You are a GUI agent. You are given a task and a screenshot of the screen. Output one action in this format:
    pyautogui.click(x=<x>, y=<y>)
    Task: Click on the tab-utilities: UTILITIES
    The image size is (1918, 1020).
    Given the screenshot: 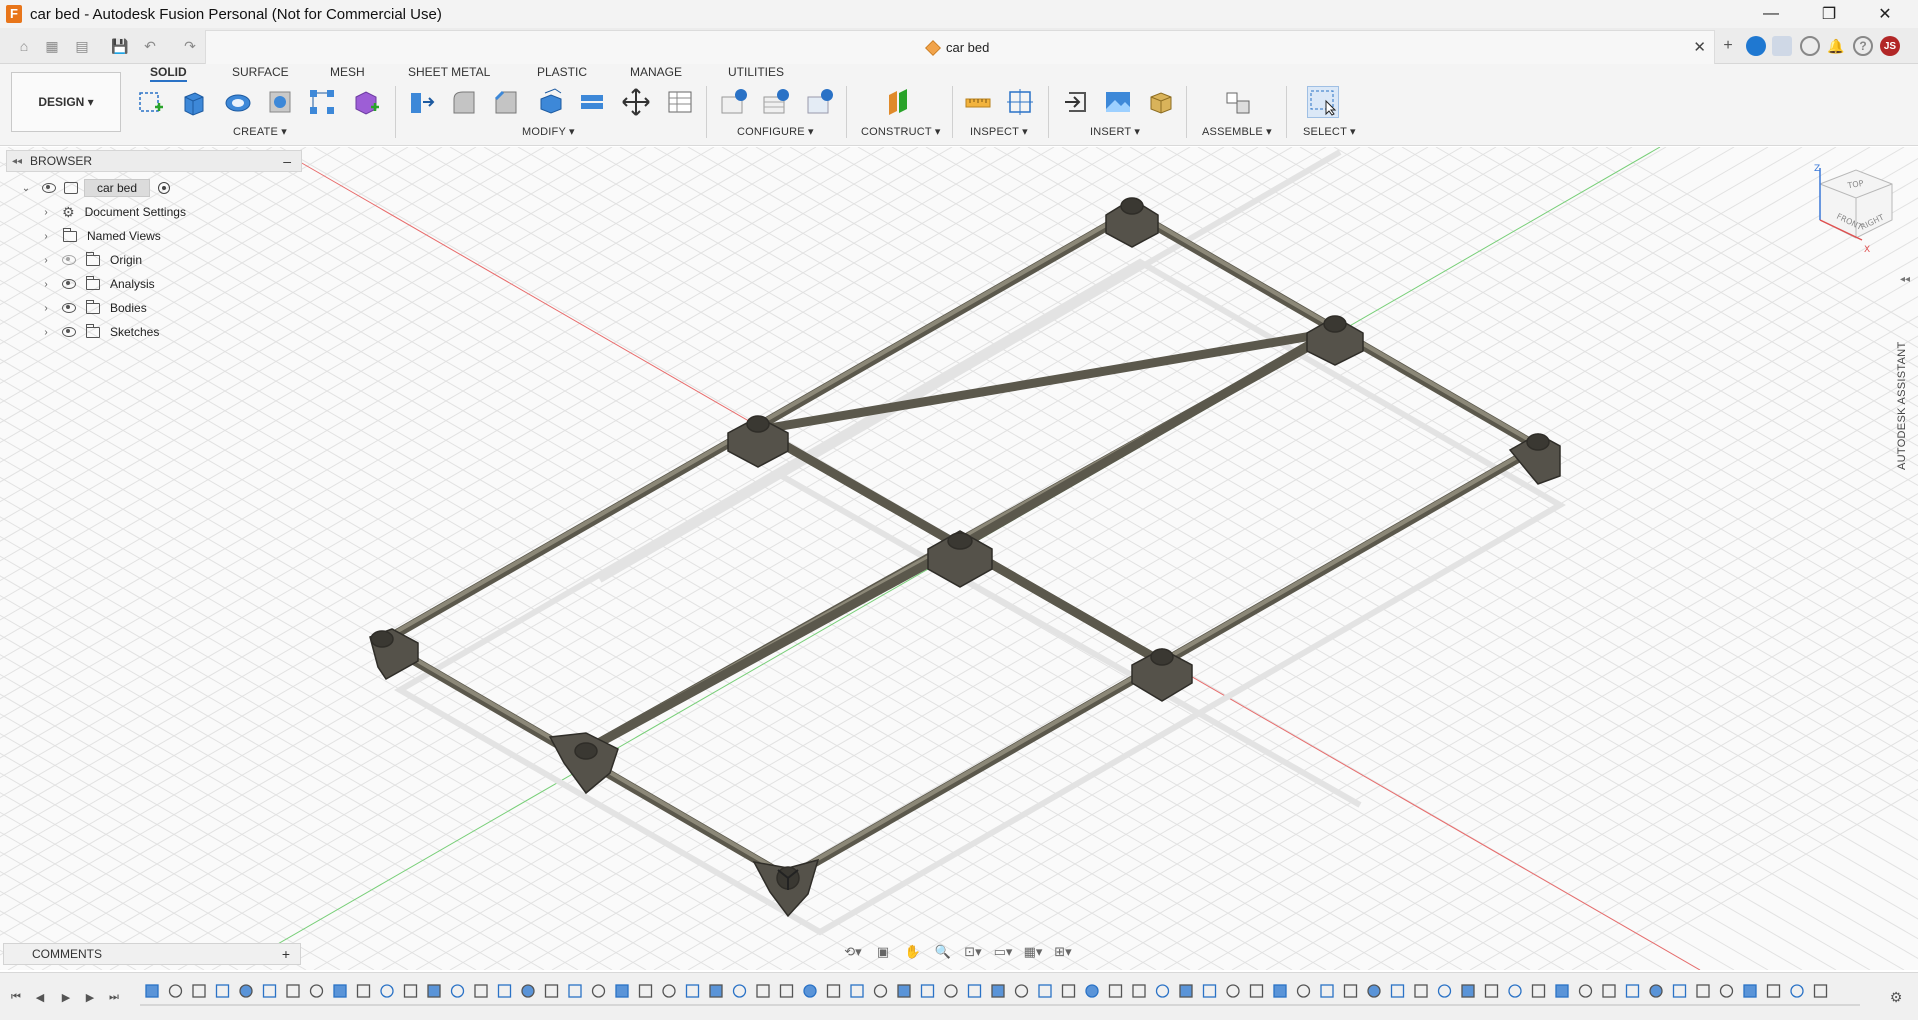 What is the action you would take?
    pyautogui.click(x=756, y=73)
    